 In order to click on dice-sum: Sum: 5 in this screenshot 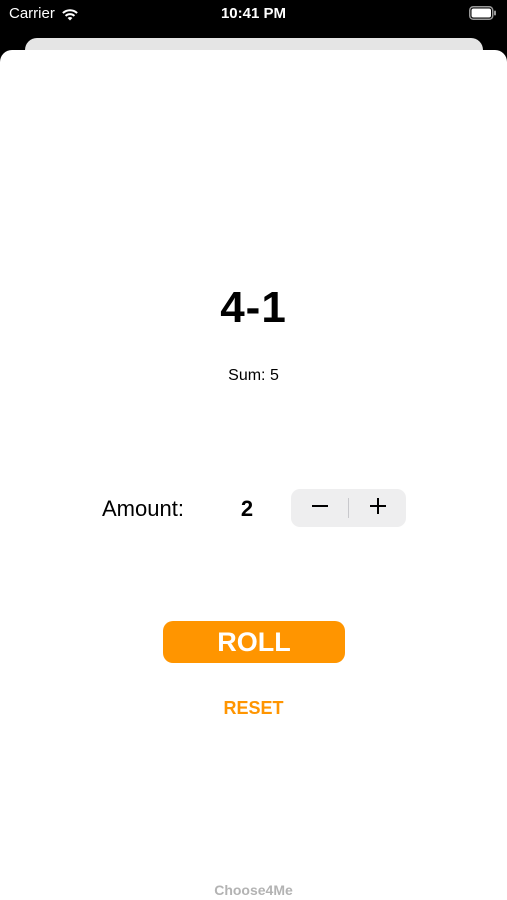, I will do `click(253, 375)`.